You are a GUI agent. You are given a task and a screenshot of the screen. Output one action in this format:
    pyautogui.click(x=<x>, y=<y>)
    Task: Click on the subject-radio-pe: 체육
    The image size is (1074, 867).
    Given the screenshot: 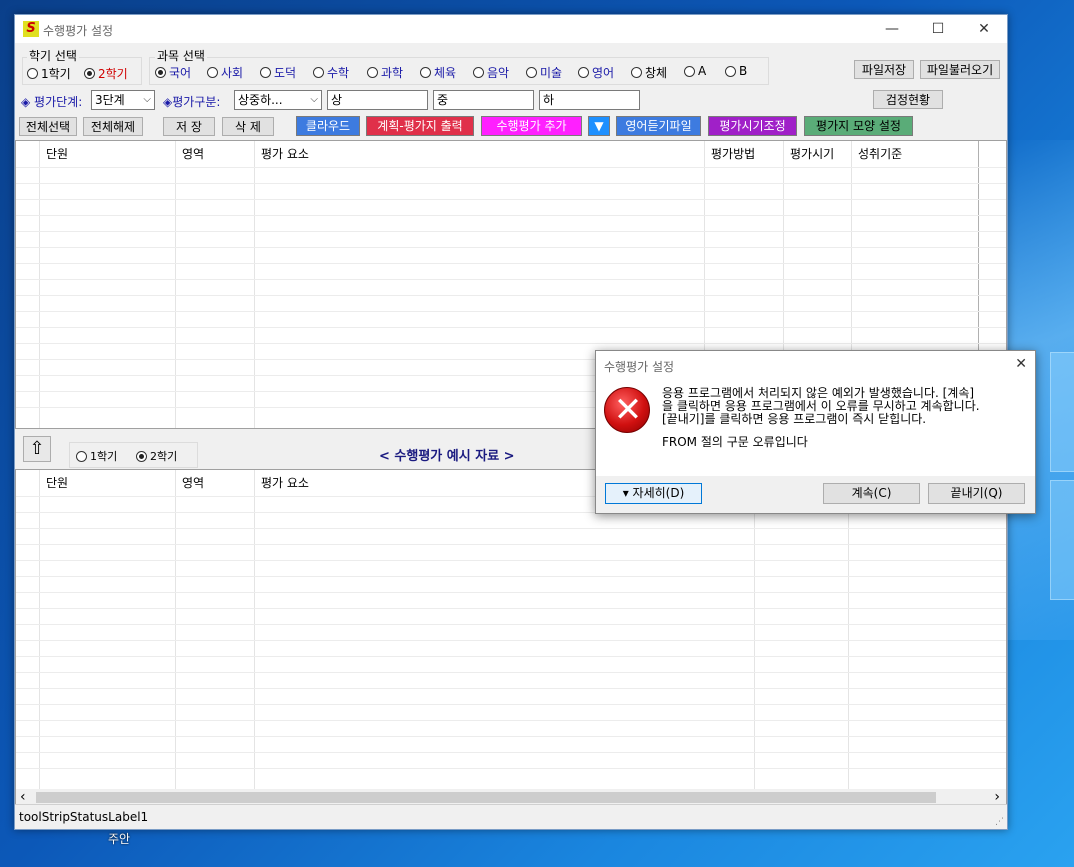 What is the action you would take?
    pyautogui.click(x=438, y=72)
    